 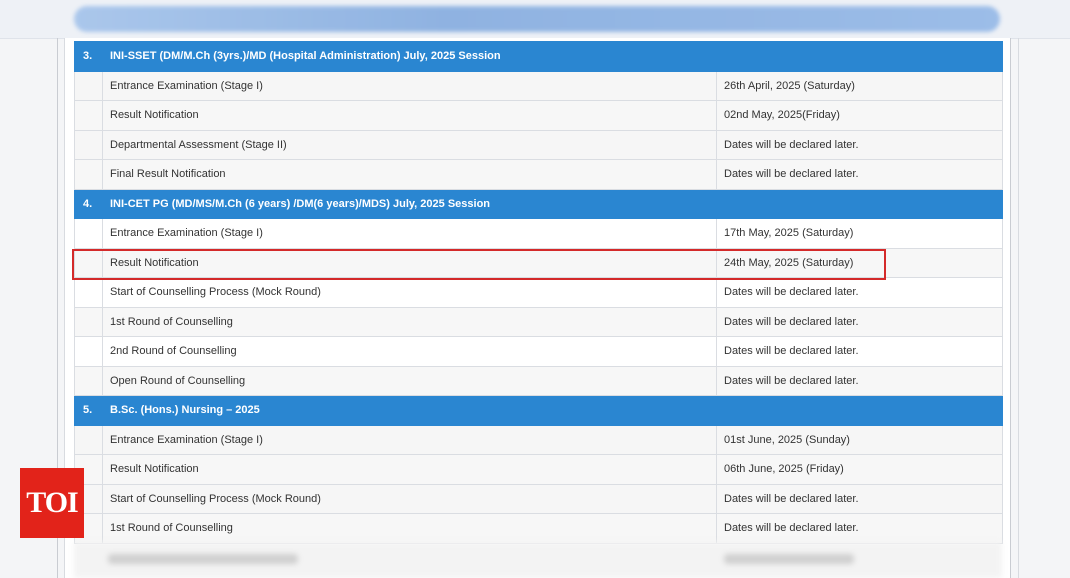 What do you see at coordinates (1010, 308) in the screenshot?
I see `page-border-right` at bounding box center [1010, 308].